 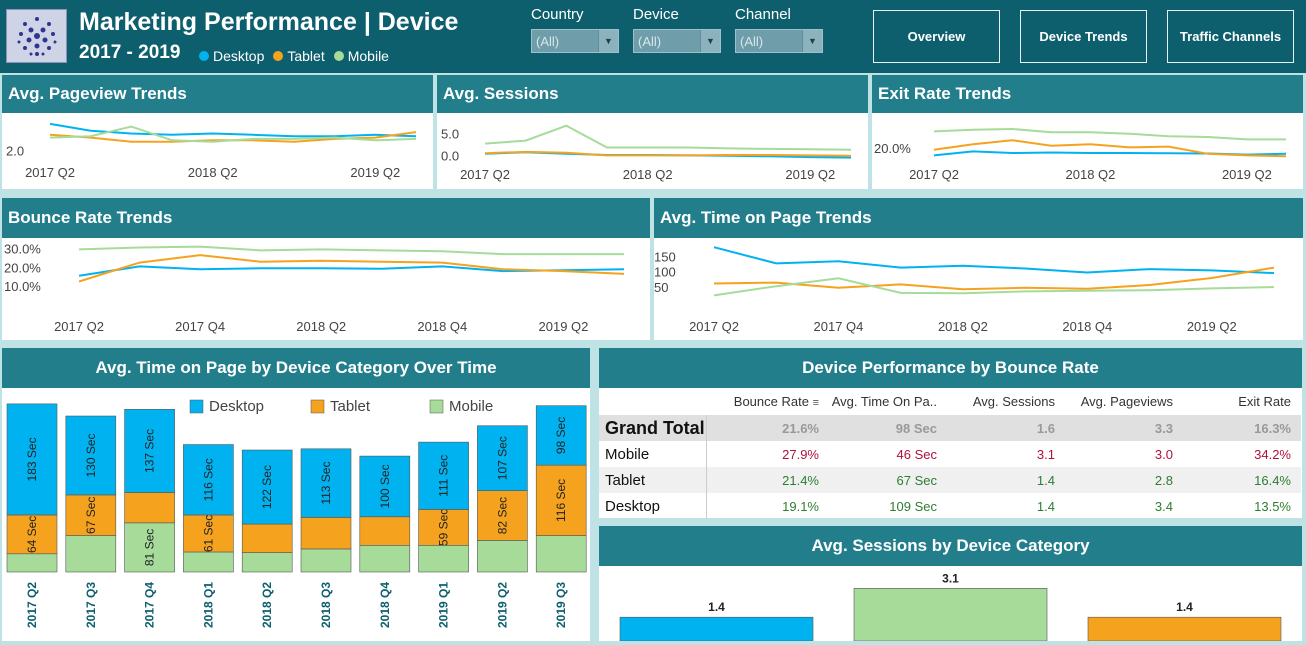 I want to click on table-cell: 16.4%, so click(x=1272, y=480).